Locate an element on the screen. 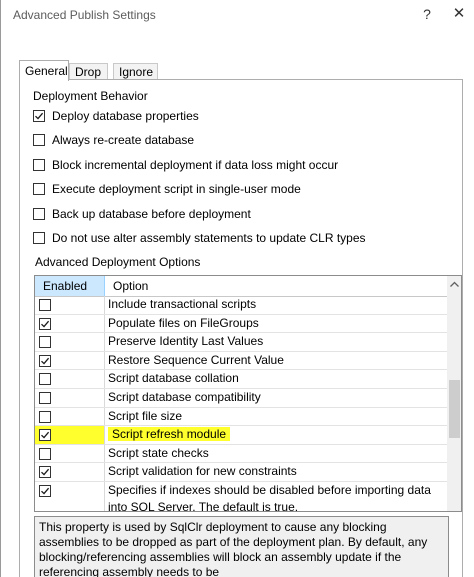 The width and height of the screenshot is (474, 577). table-row: Script refresh module is located at coordinates (241, 435).